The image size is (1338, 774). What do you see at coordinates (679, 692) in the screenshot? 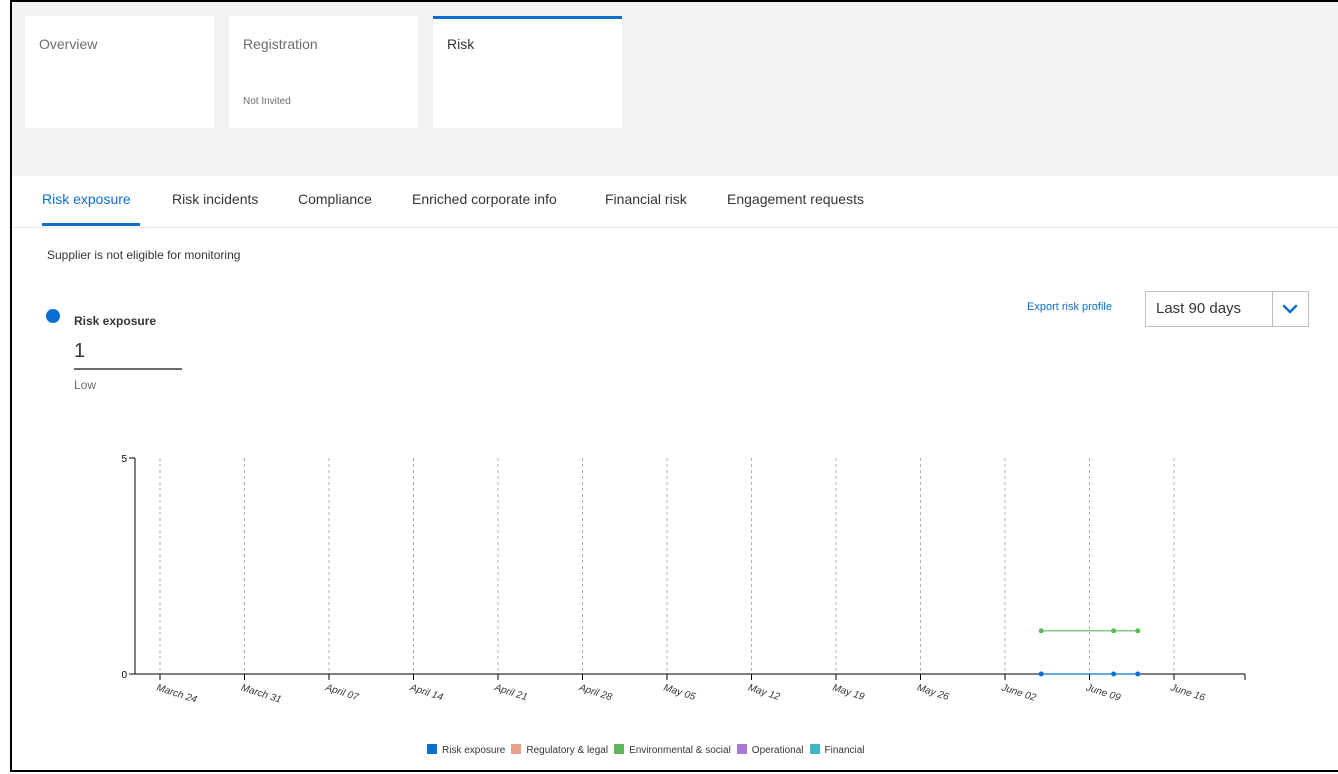
I see `x-tick-label: May 05` at bounding box center [679, 692].